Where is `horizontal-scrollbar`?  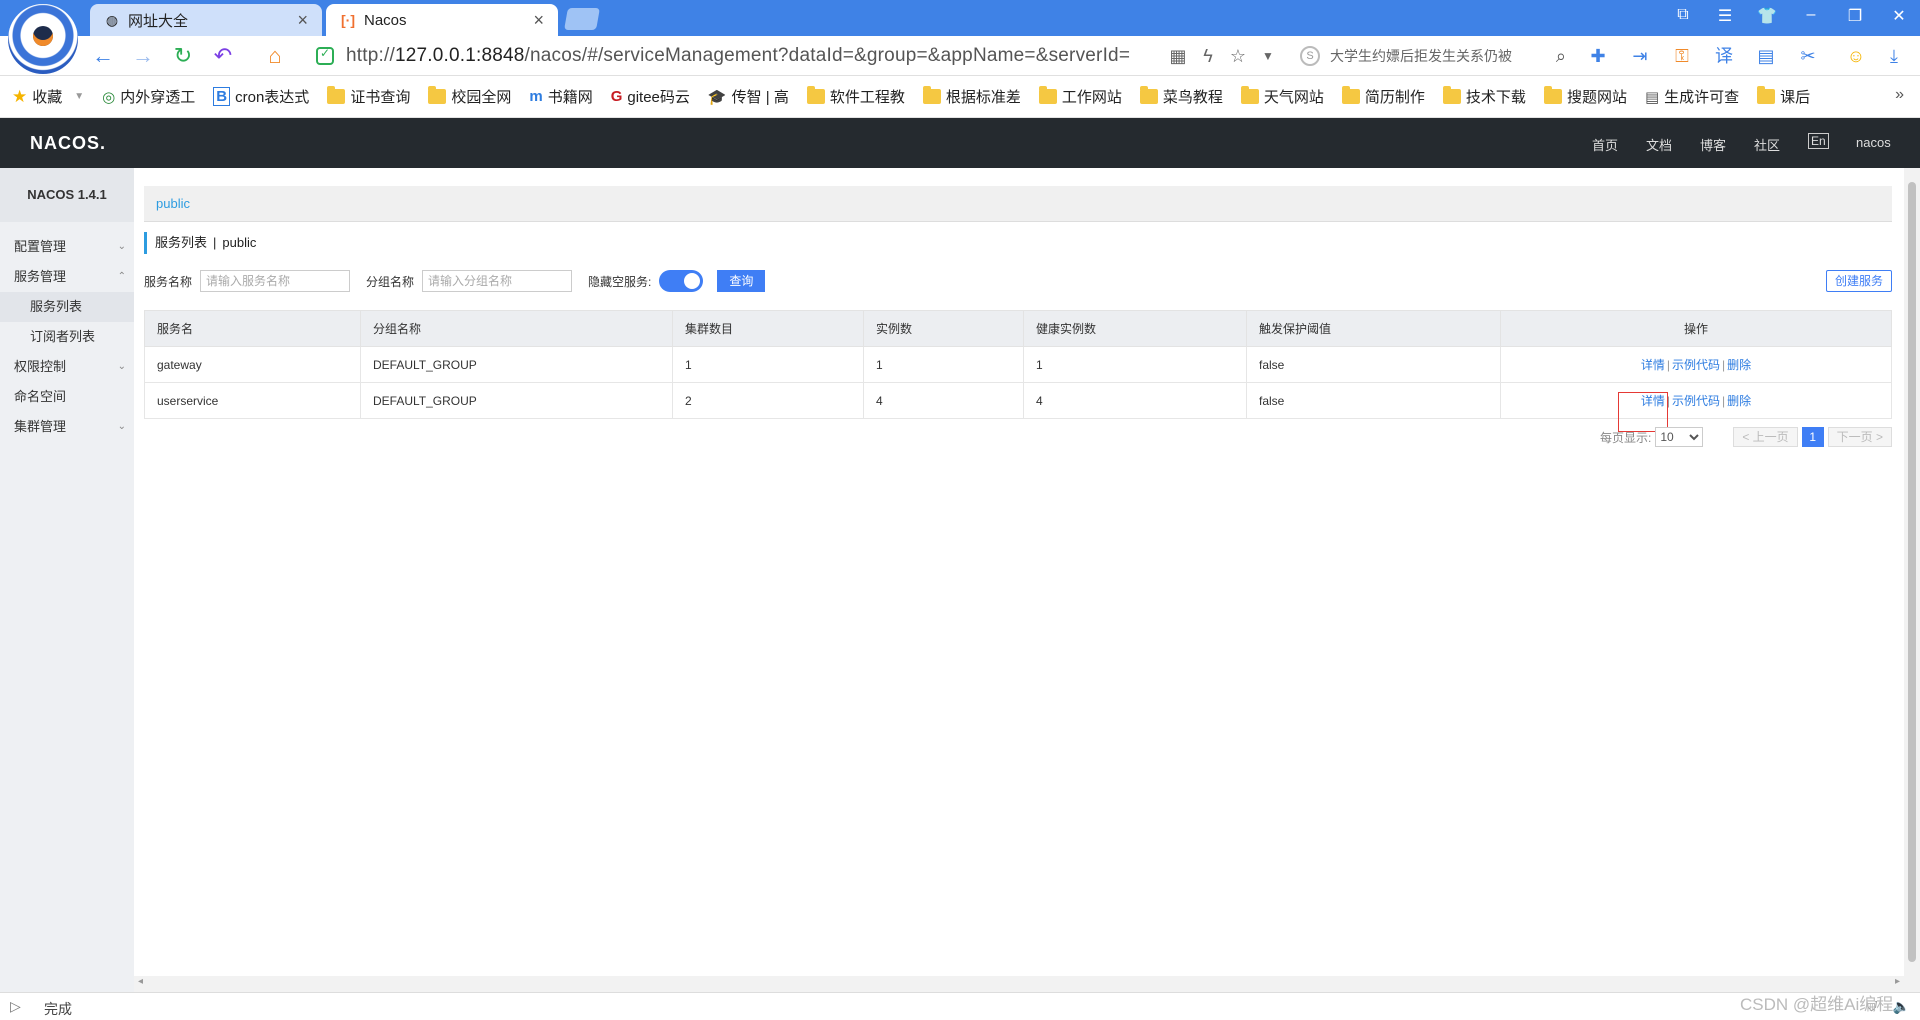 horizontal-scrollbar is located at coordinates (1019, 984).